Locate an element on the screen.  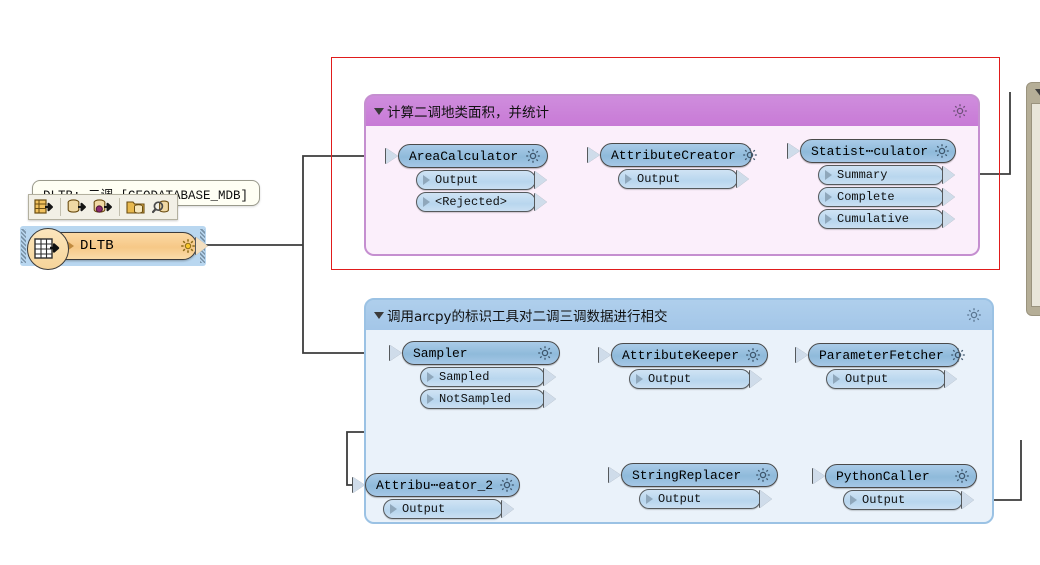
transformer-header: AreaCalculator is located at coordinates (467, 156).